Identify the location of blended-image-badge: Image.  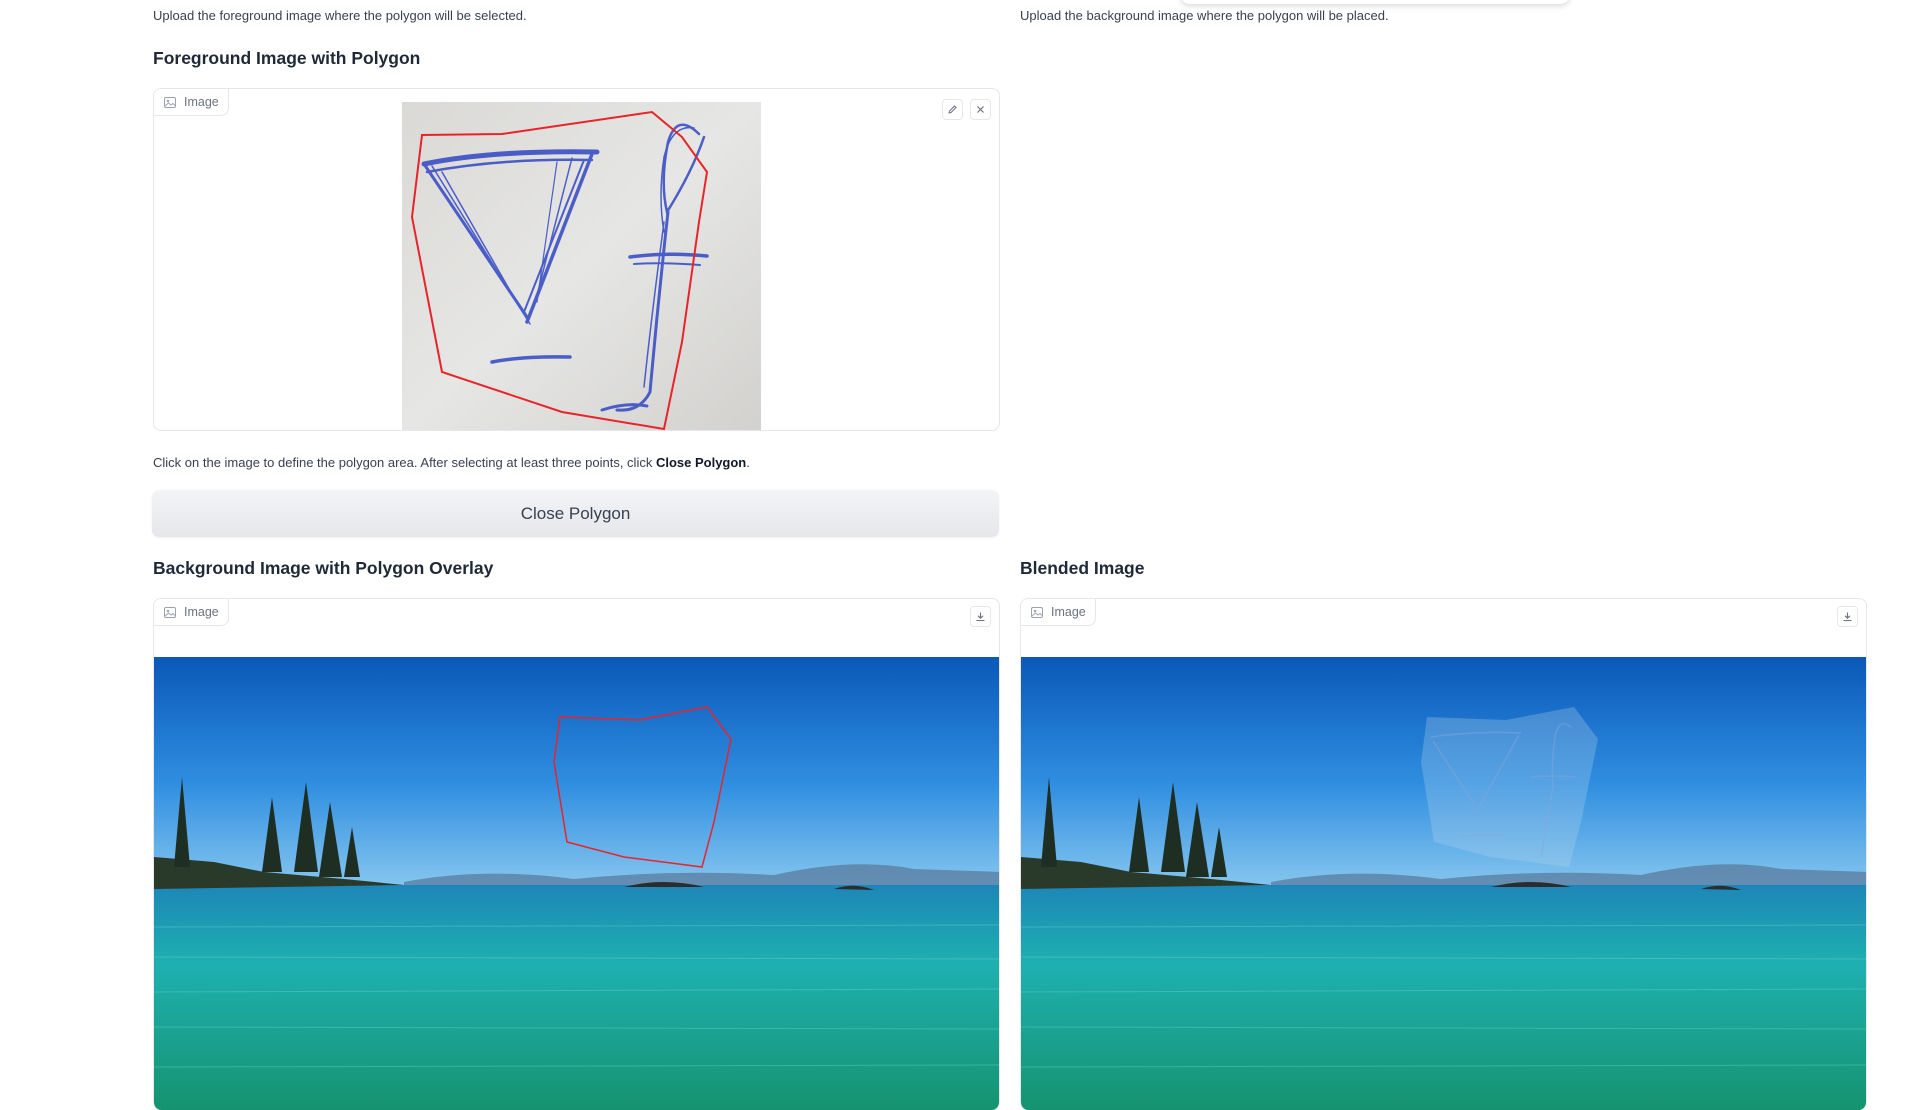
(1058, 612).